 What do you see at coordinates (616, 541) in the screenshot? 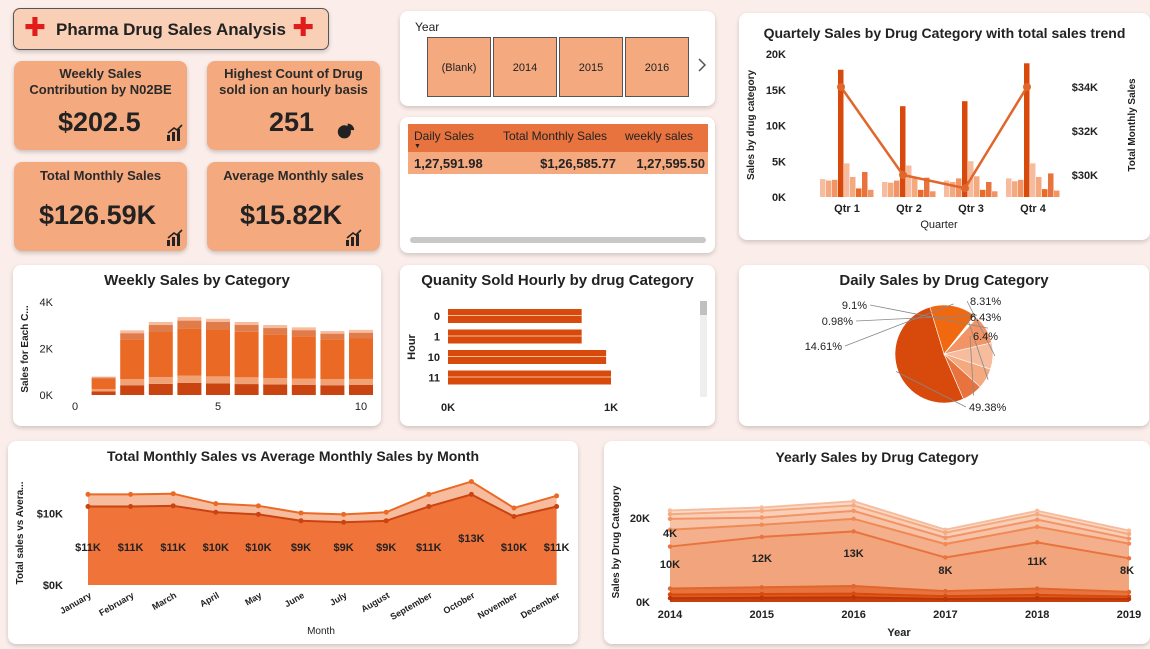
I see `y-axis-label: Sales by Drug Category` at bounding box center [616, 541].